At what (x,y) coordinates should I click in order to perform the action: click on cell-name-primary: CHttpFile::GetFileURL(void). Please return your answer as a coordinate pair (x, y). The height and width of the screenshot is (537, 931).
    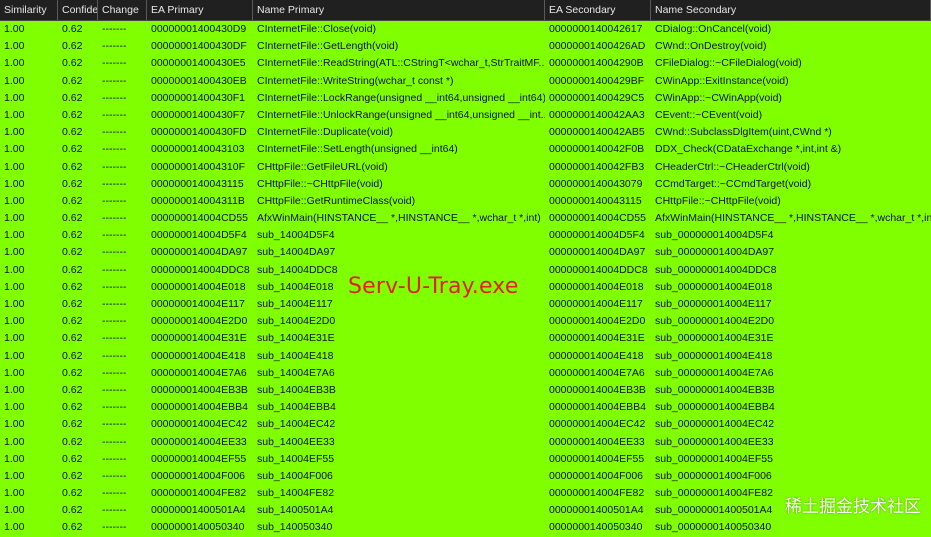
    Looking at the image, I should click on (322, 166).